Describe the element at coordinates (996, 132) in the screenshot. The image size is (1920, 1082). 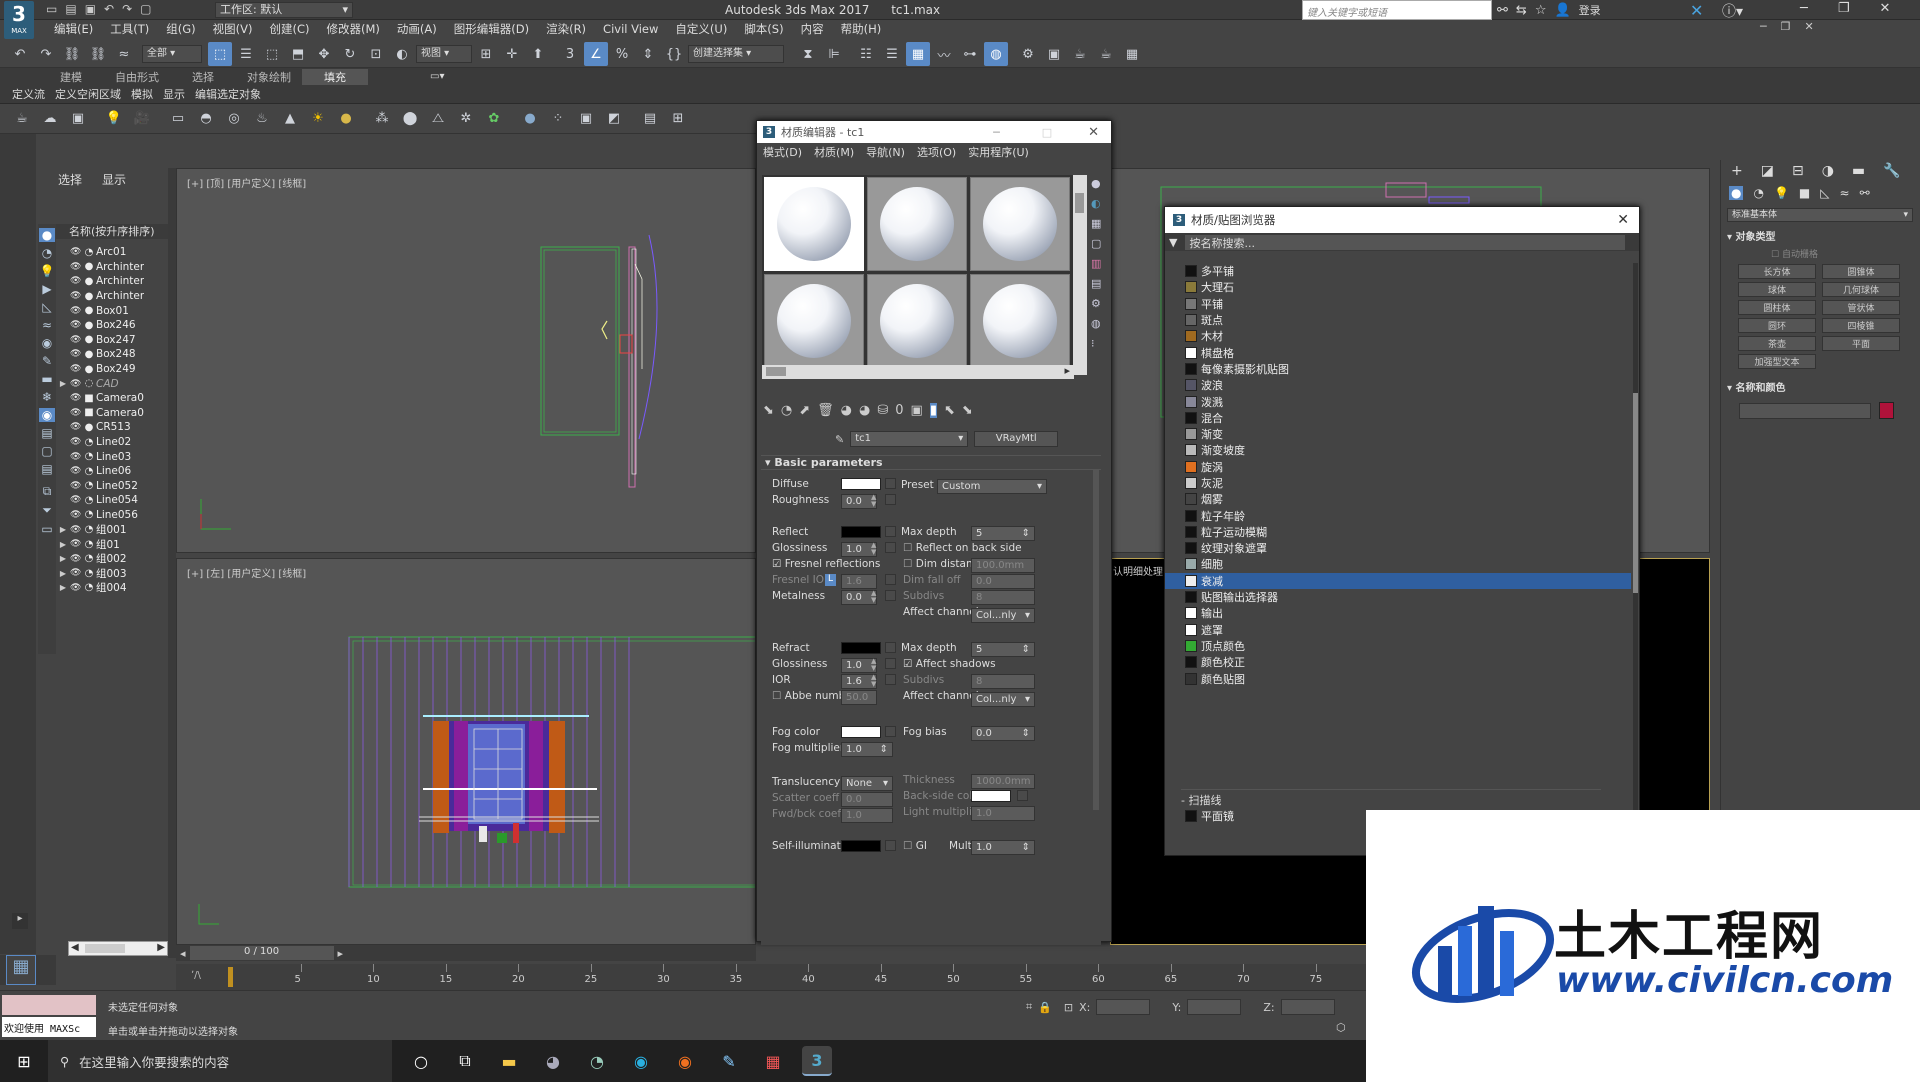
I see `material-editor-min-icon: ─` at that location.